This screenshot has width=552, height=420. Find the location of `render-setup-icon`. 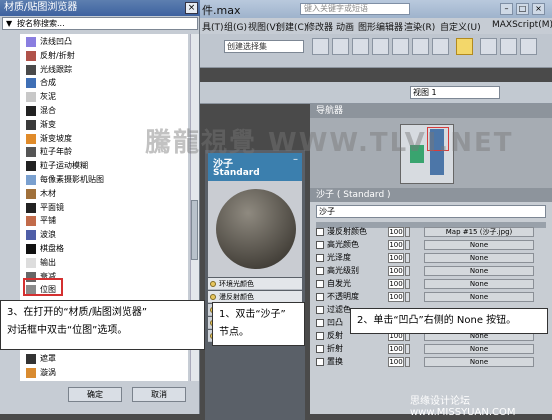

render-setup-icon is located at coordinates (488, 46).